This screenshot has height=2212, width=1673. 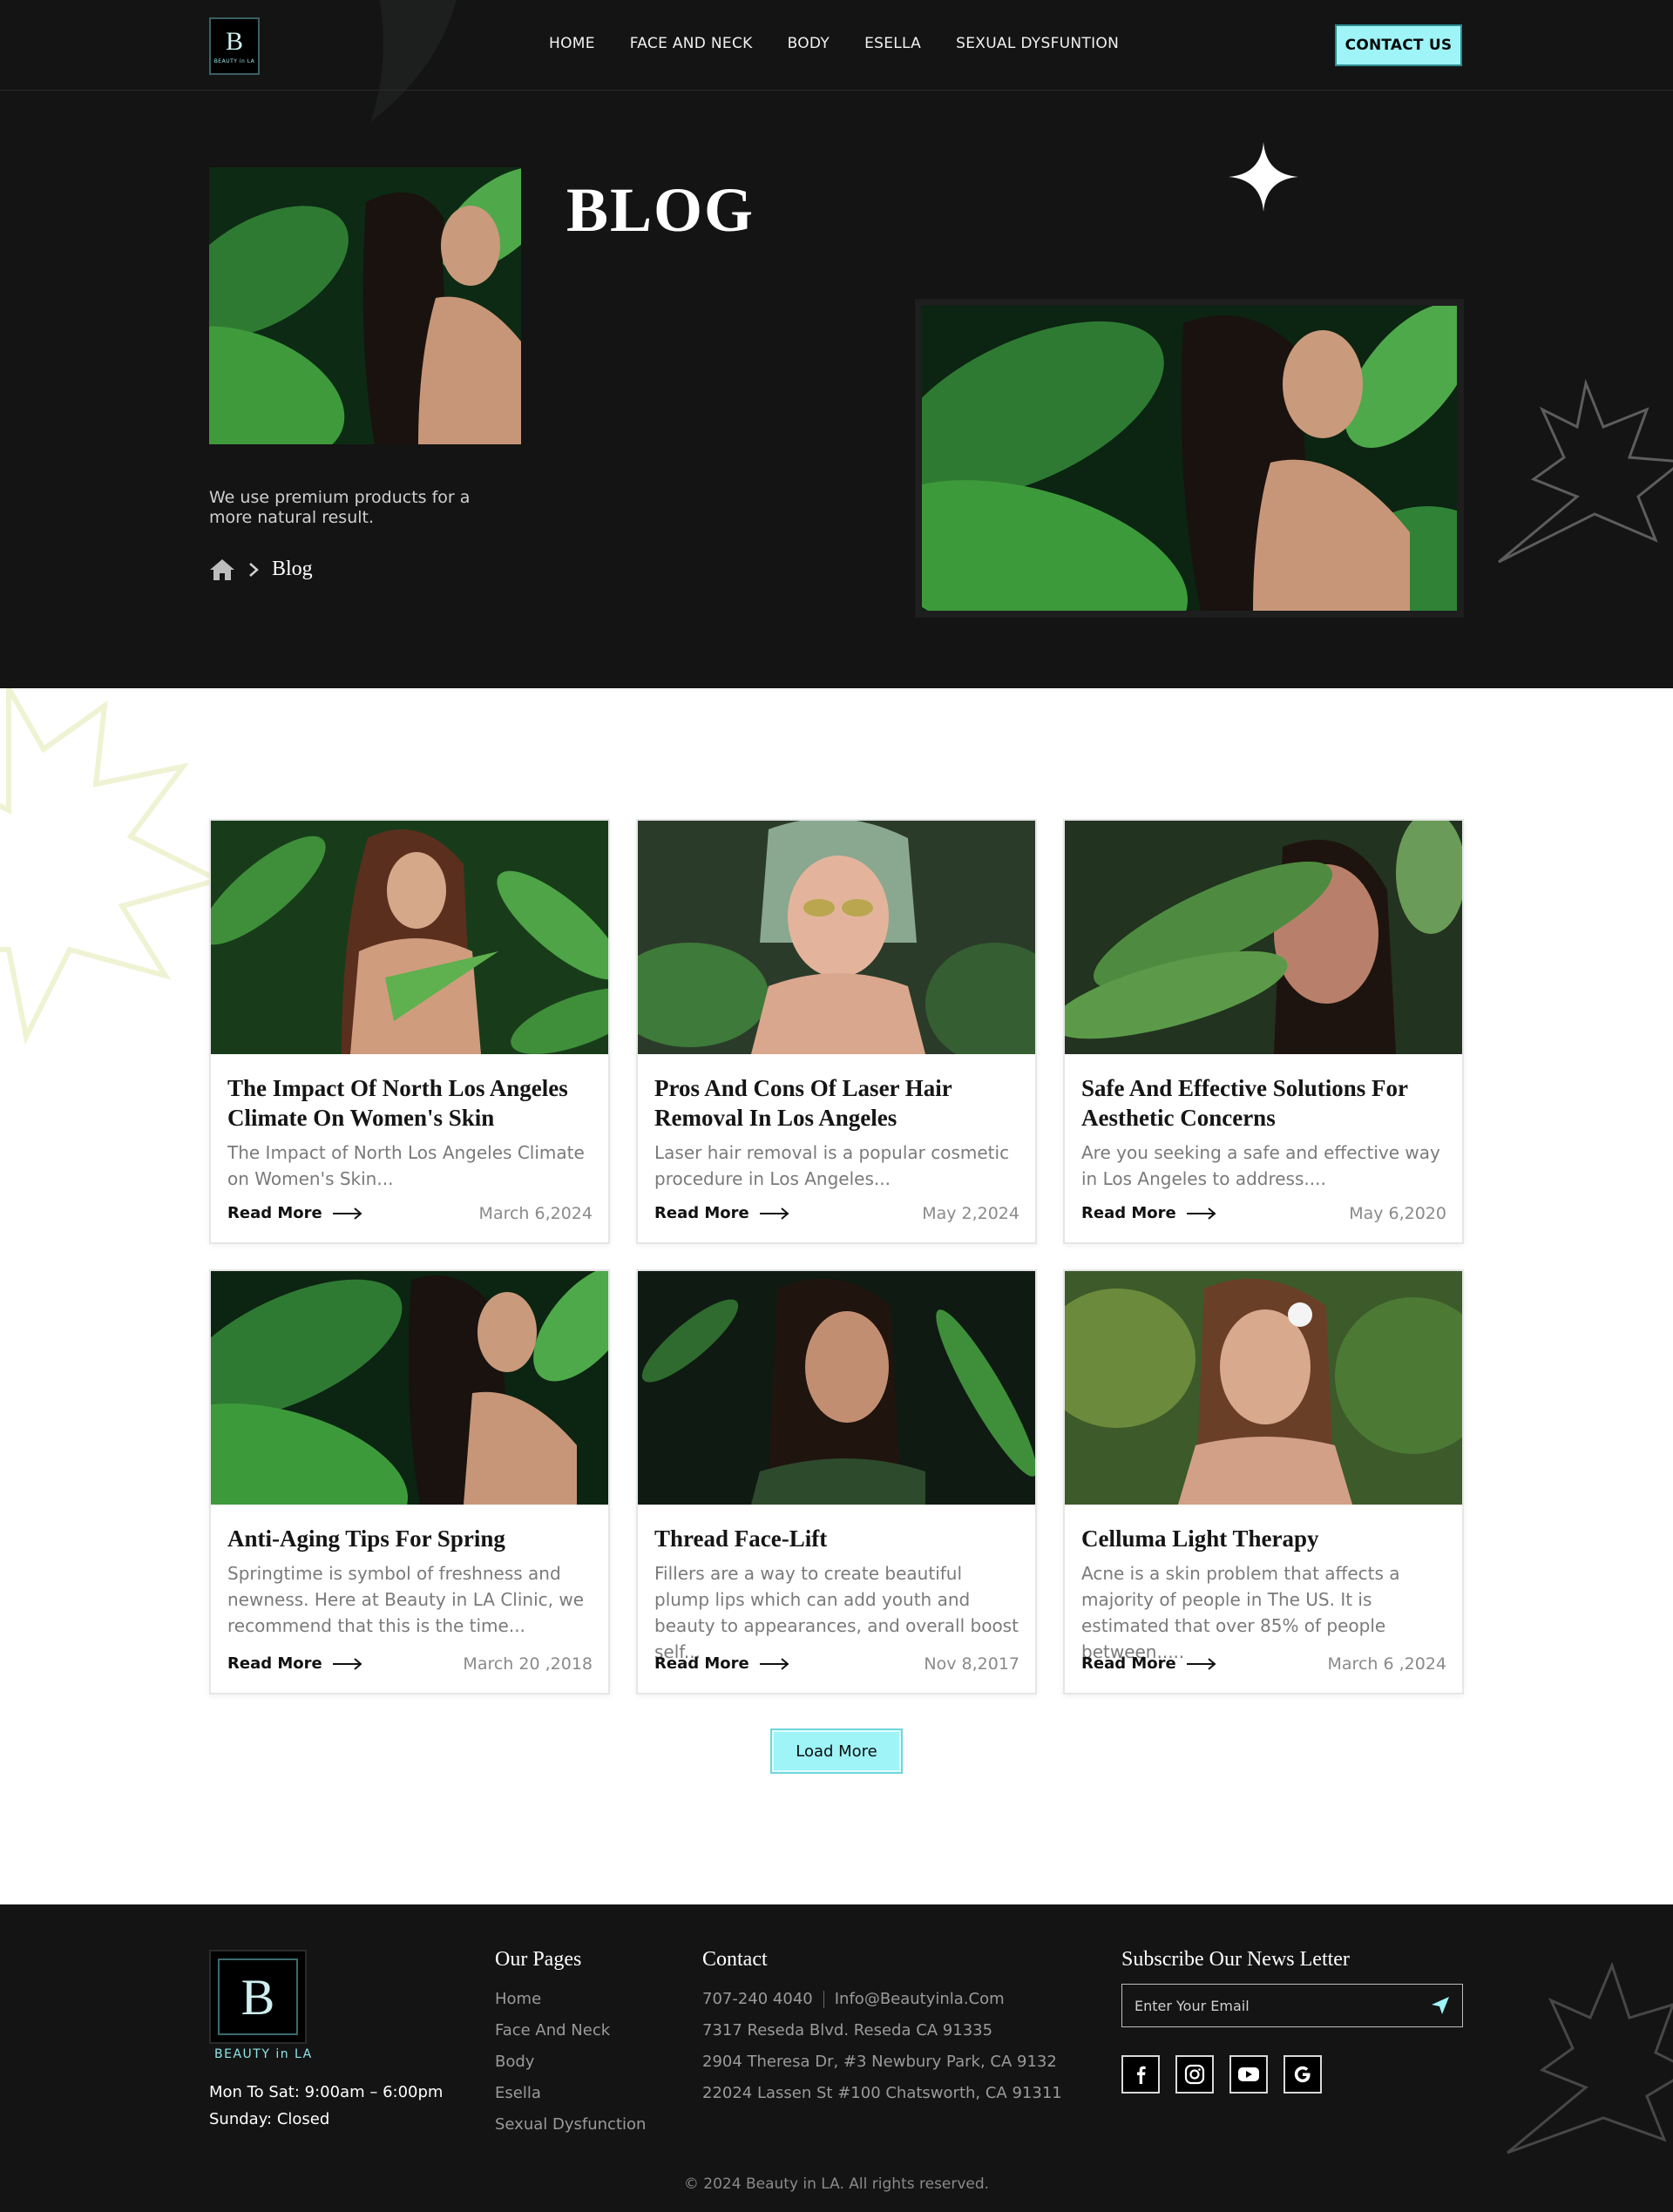 I want to click on facebook-icon, so click(x=1140, y=2074).